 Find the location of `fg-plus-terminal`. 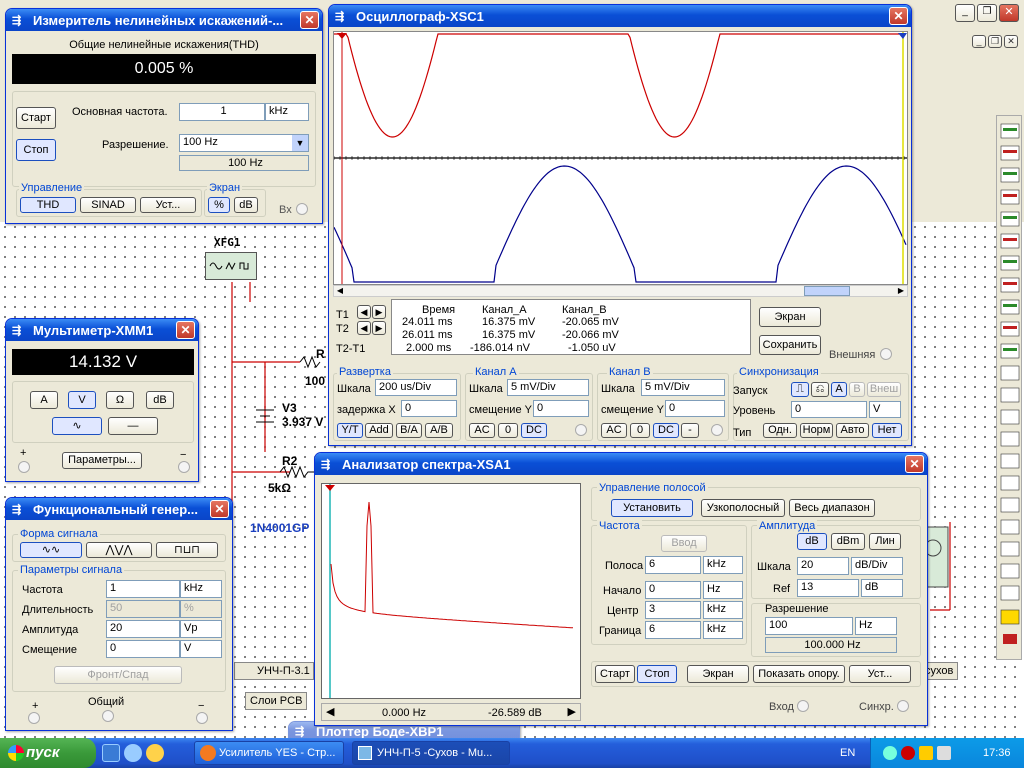

fg-plus-terminal is located at coordinates (34, 718).